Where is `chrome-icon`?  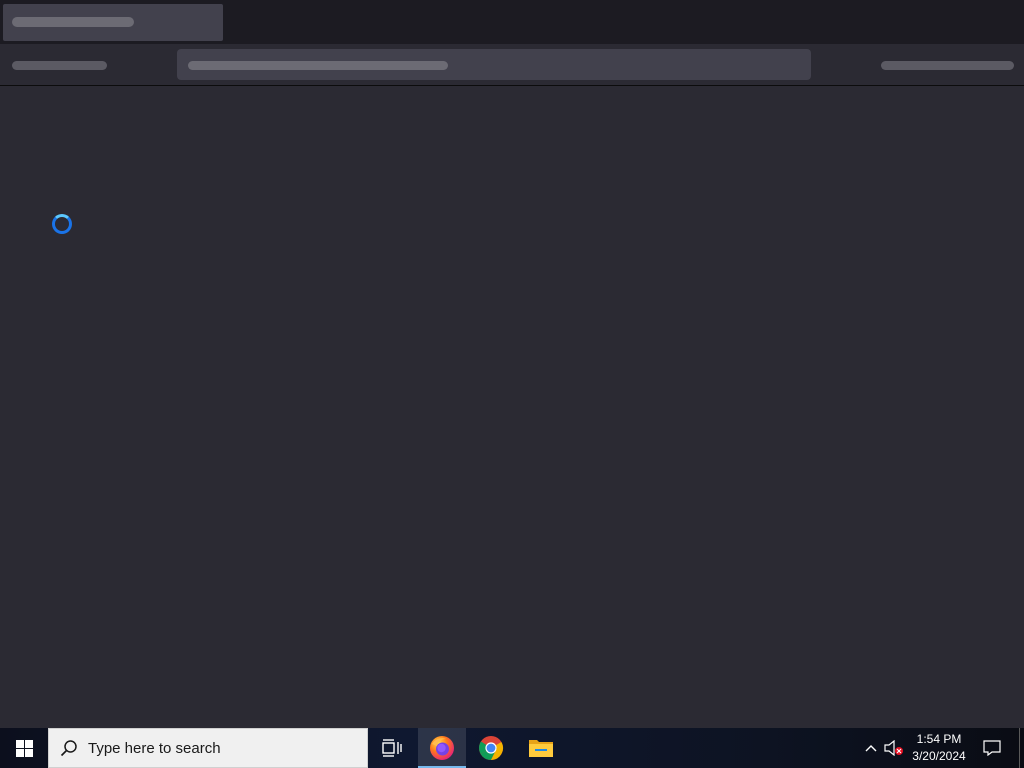
chrome-icon is located at coordinates (491, 748).